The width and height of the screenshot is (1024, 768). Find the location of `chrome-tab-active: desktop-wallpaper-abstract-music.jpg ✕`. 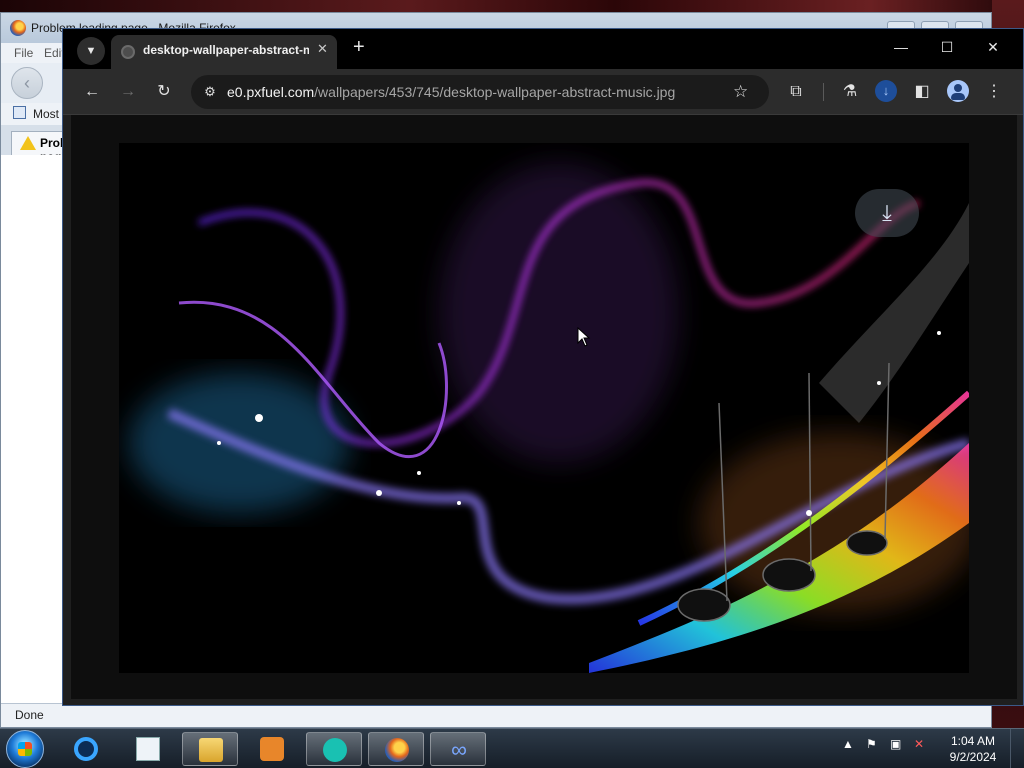

chrome-tab-active: desktop-wallpaper-abstract-music.jpg ✕ is located at coordinates (224, 52).